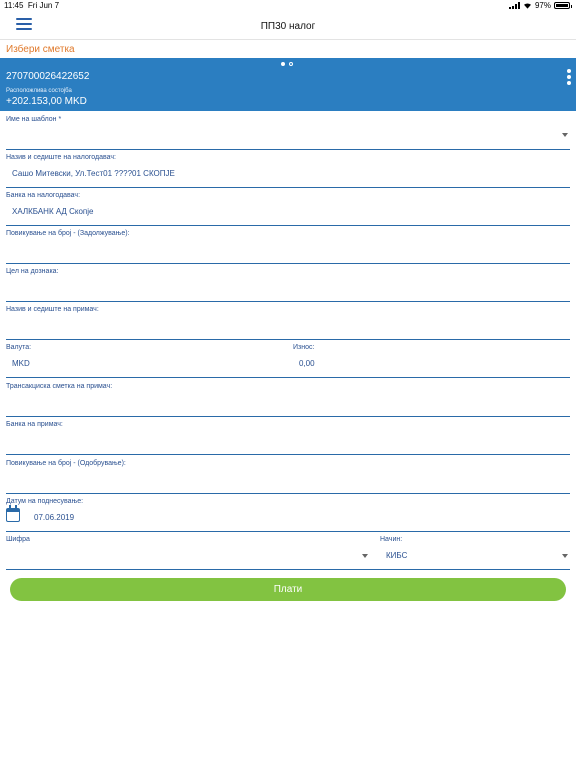 This screenshot has height=768, width=576. I want to click on submit-date-field: Датум на поднесување: 07.06.2019, so click(288, 515).